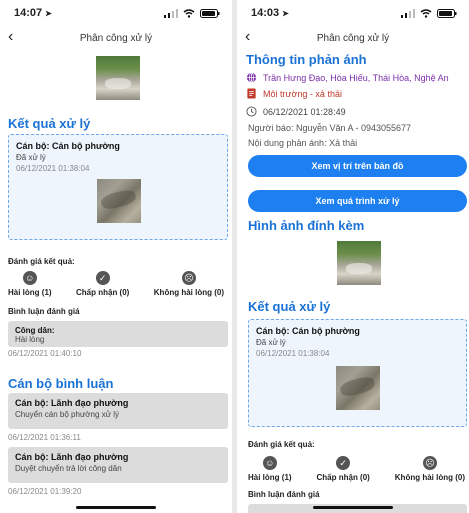  I want to click on clock-icon, so click(251, 111).